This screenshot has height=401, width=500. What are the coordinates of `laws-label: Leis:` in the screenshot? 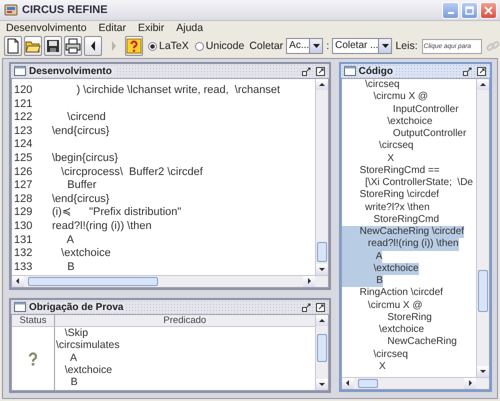 It's located at (406, 46).